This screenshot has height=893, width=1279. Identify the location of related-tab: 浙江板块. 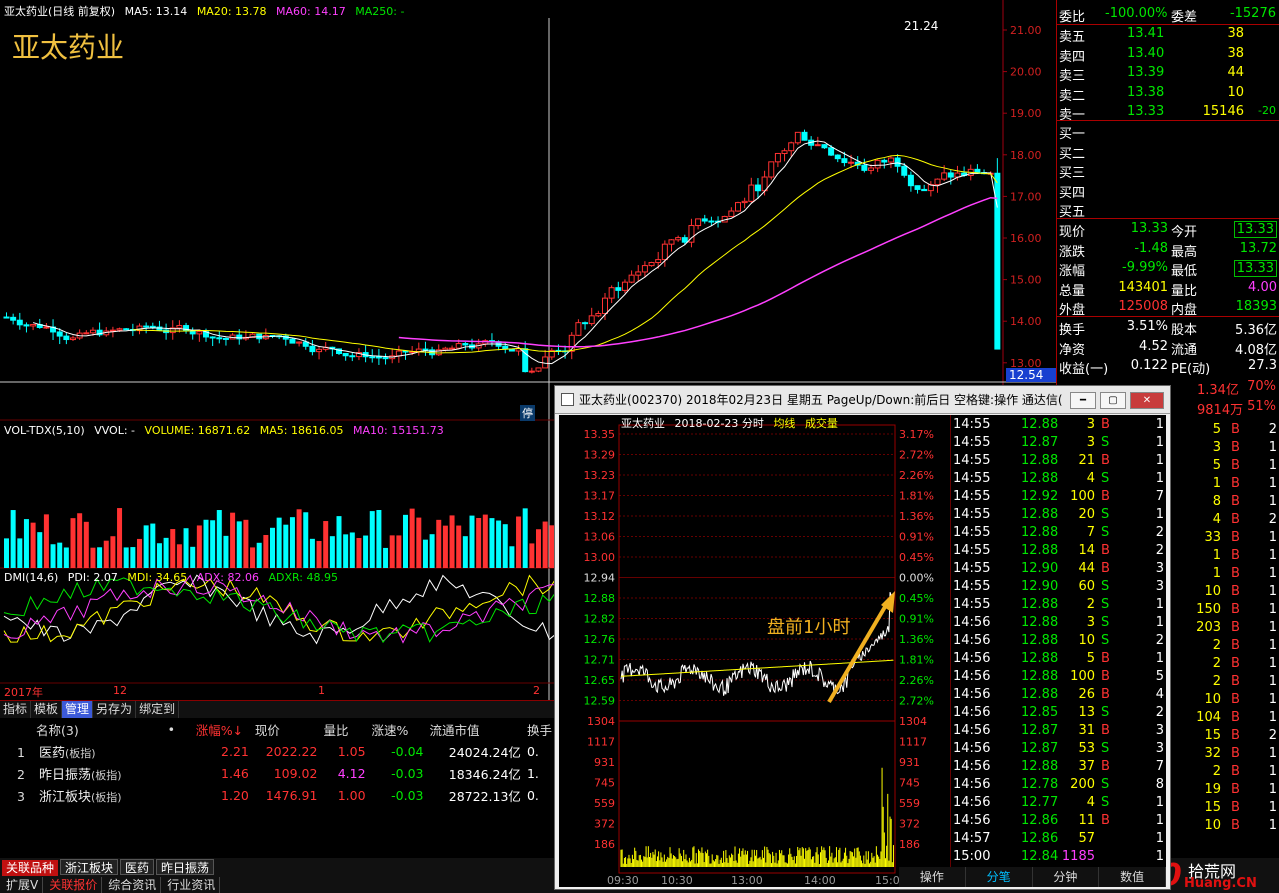
(89, 867).